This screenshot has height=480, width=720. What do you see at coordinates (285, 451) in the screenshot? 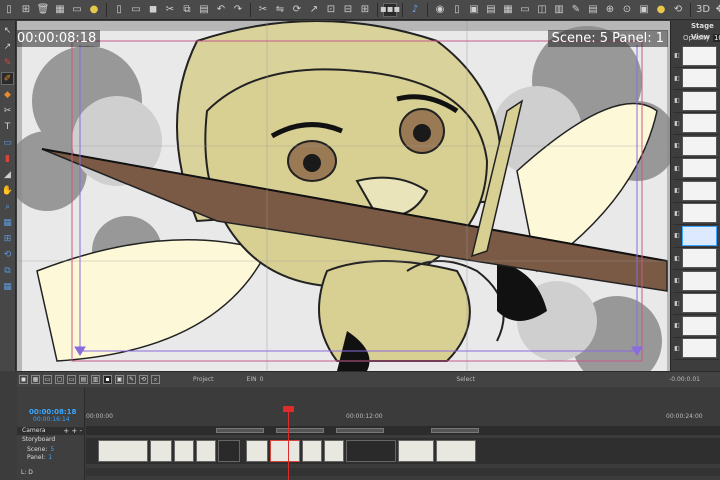
I see `panel-thumbnail-selected` at bounding box center [285, 451].